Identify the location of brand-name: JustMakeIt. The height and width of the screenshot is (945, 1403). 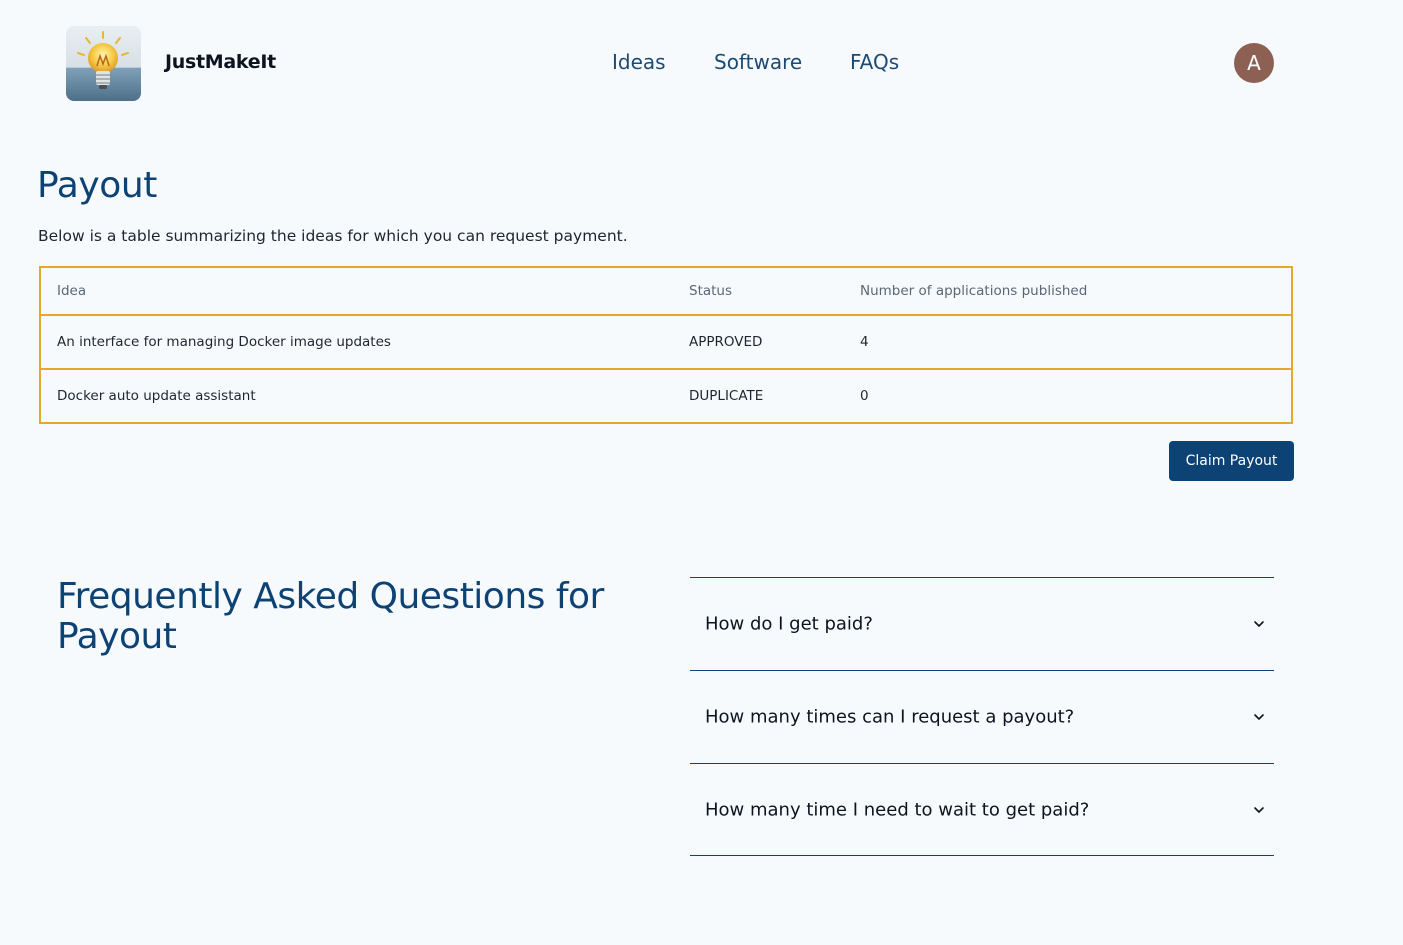
(220, 62).